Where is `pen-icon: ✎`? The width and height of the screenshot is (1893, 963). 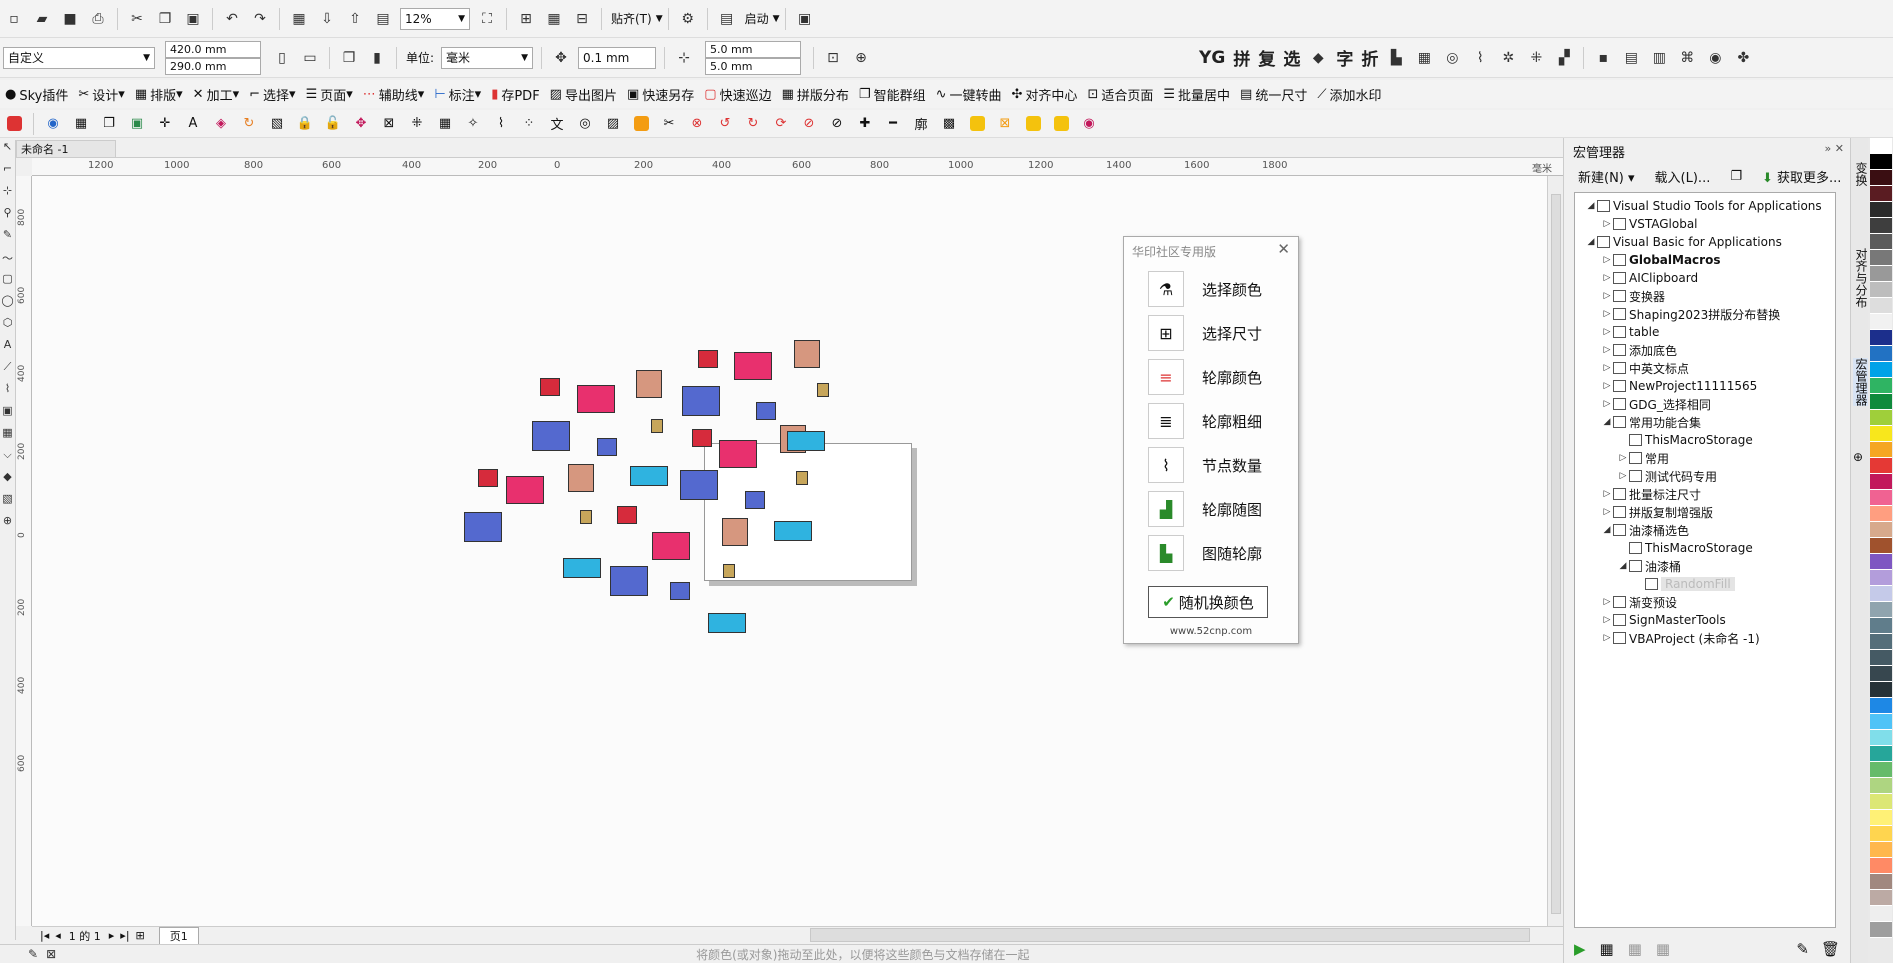
pen-icon: ✎ is located at coordinates (33, 954).